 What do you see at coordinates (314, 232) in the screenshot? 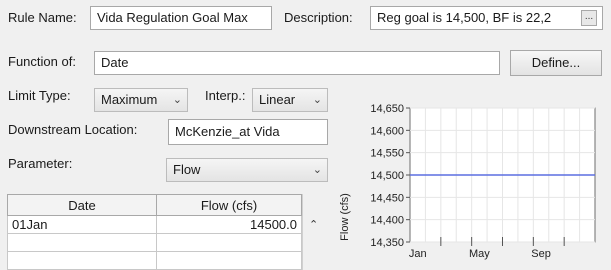
I see `table-scrollbar: ⌃` at bounding box center [314, 232].